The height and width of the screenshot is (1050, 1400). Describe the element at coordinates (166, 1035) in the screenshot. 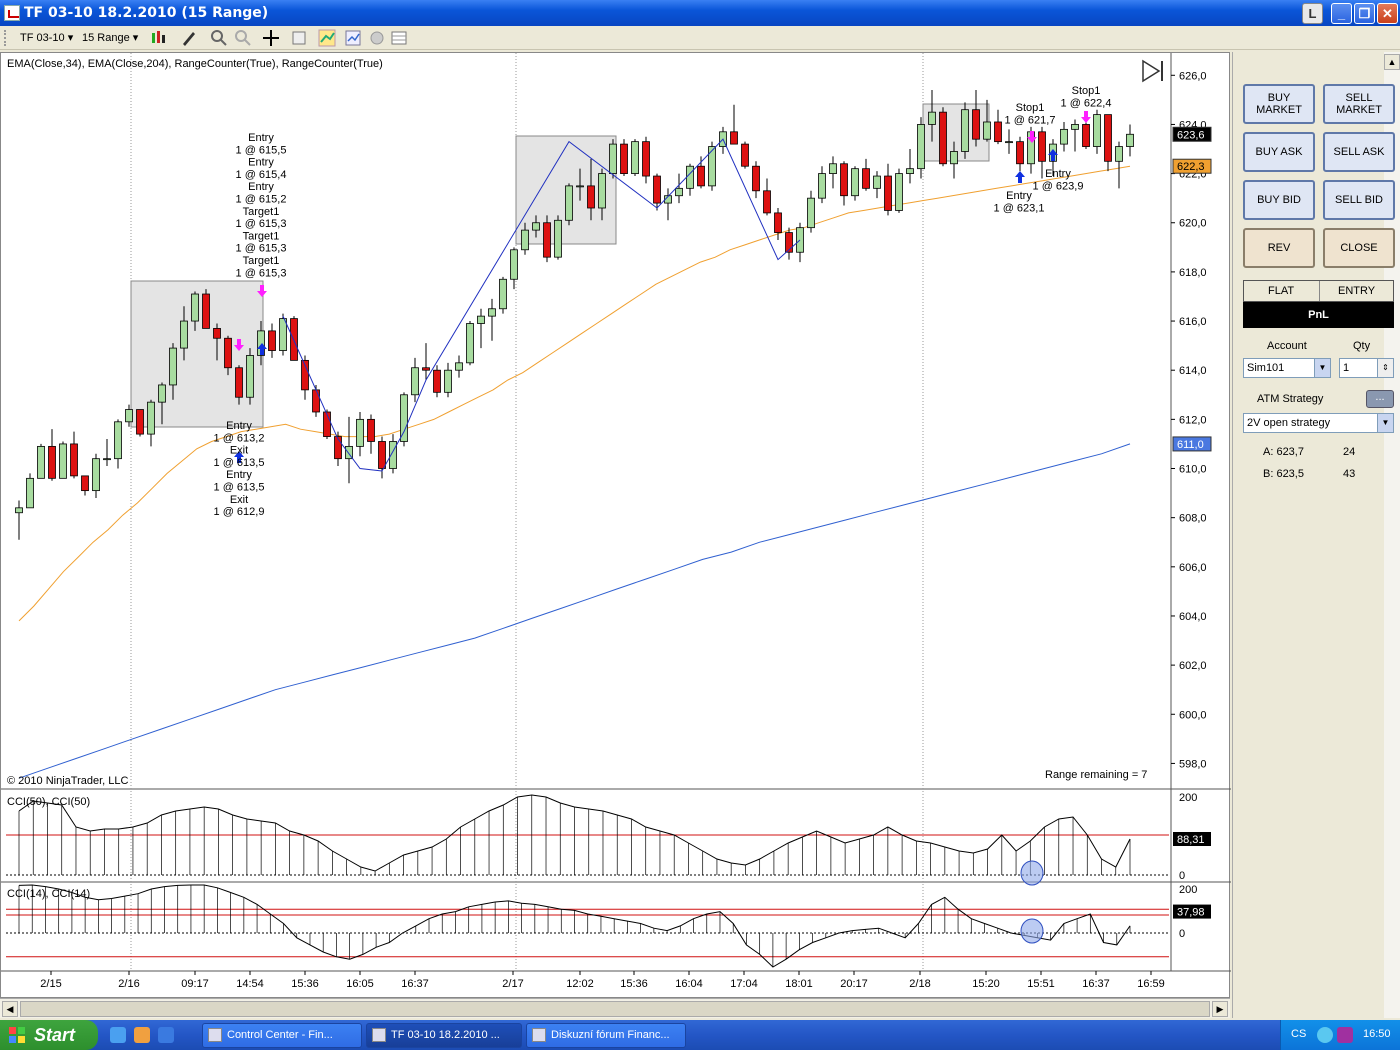

I see `quicklaunch-browser-icon` at that location.